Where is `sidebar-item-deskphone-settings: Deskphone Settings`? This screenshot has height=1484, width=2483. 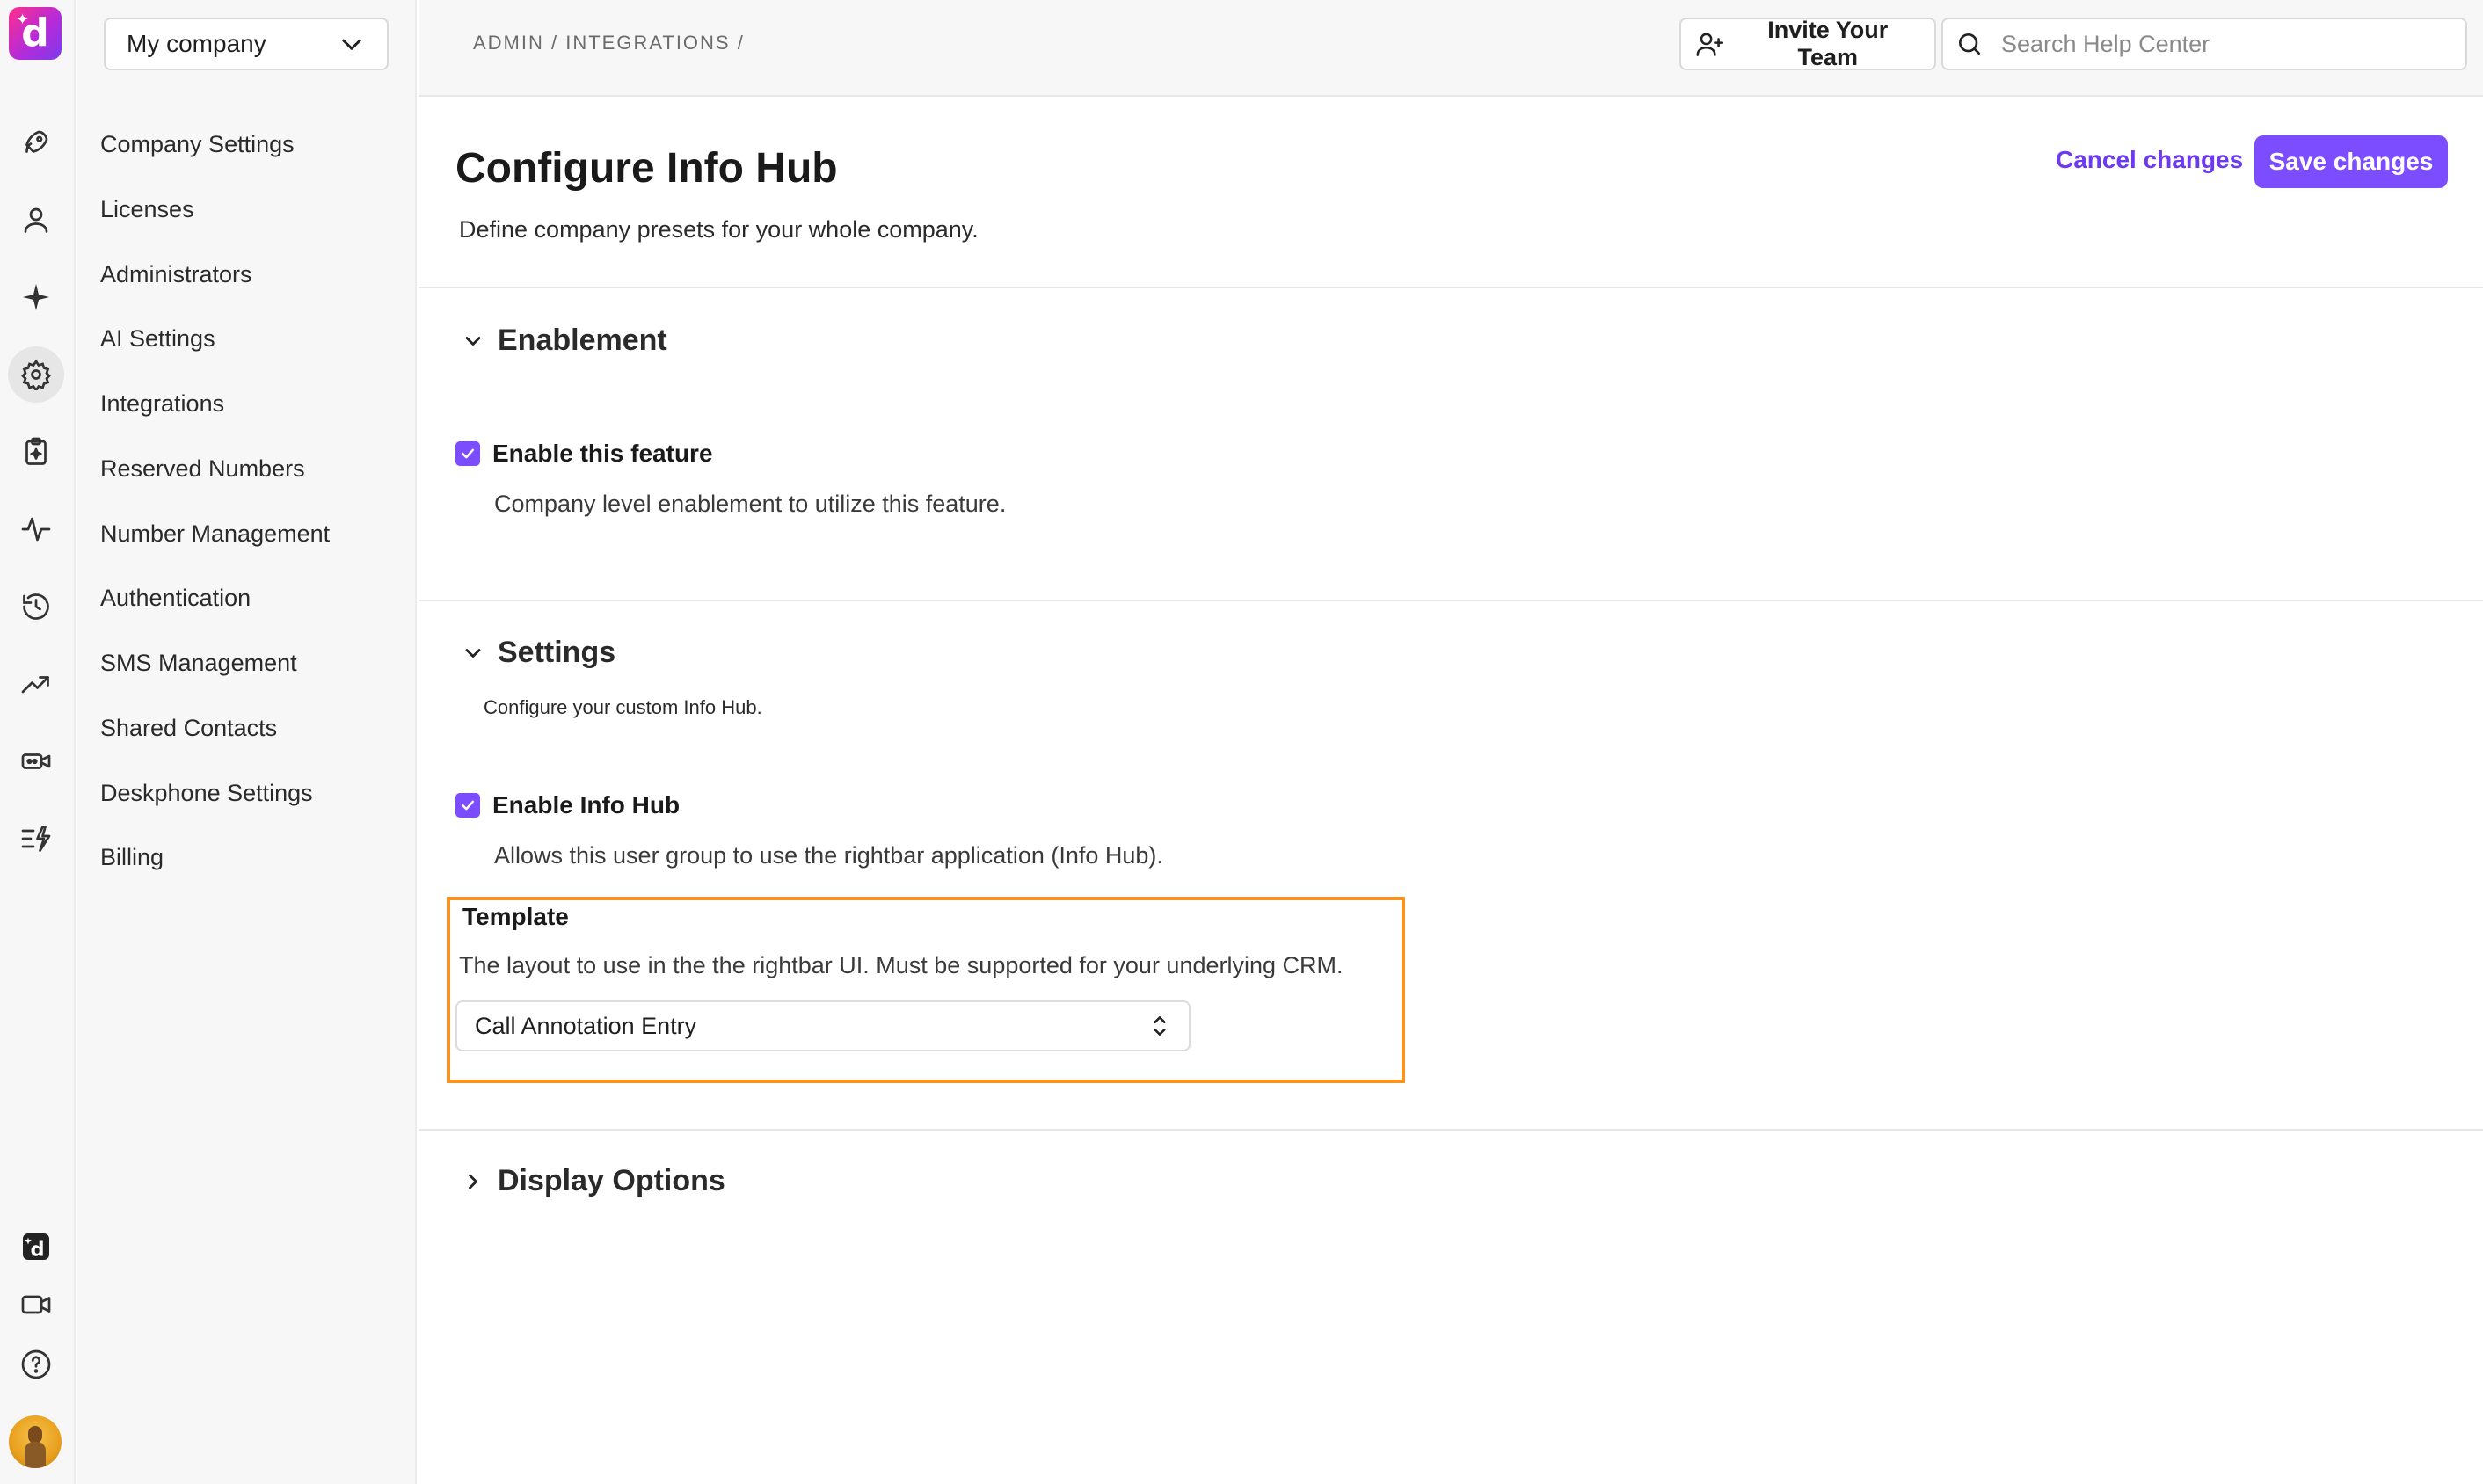 sidebar-item-deskphone-settings: Deskphone Settings is located at coordinates (206, 793).